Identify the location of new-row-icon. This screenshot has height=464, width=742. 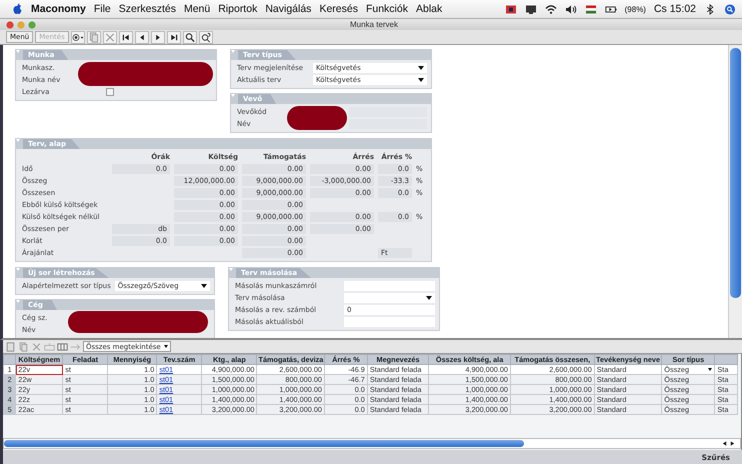
(10, 347).